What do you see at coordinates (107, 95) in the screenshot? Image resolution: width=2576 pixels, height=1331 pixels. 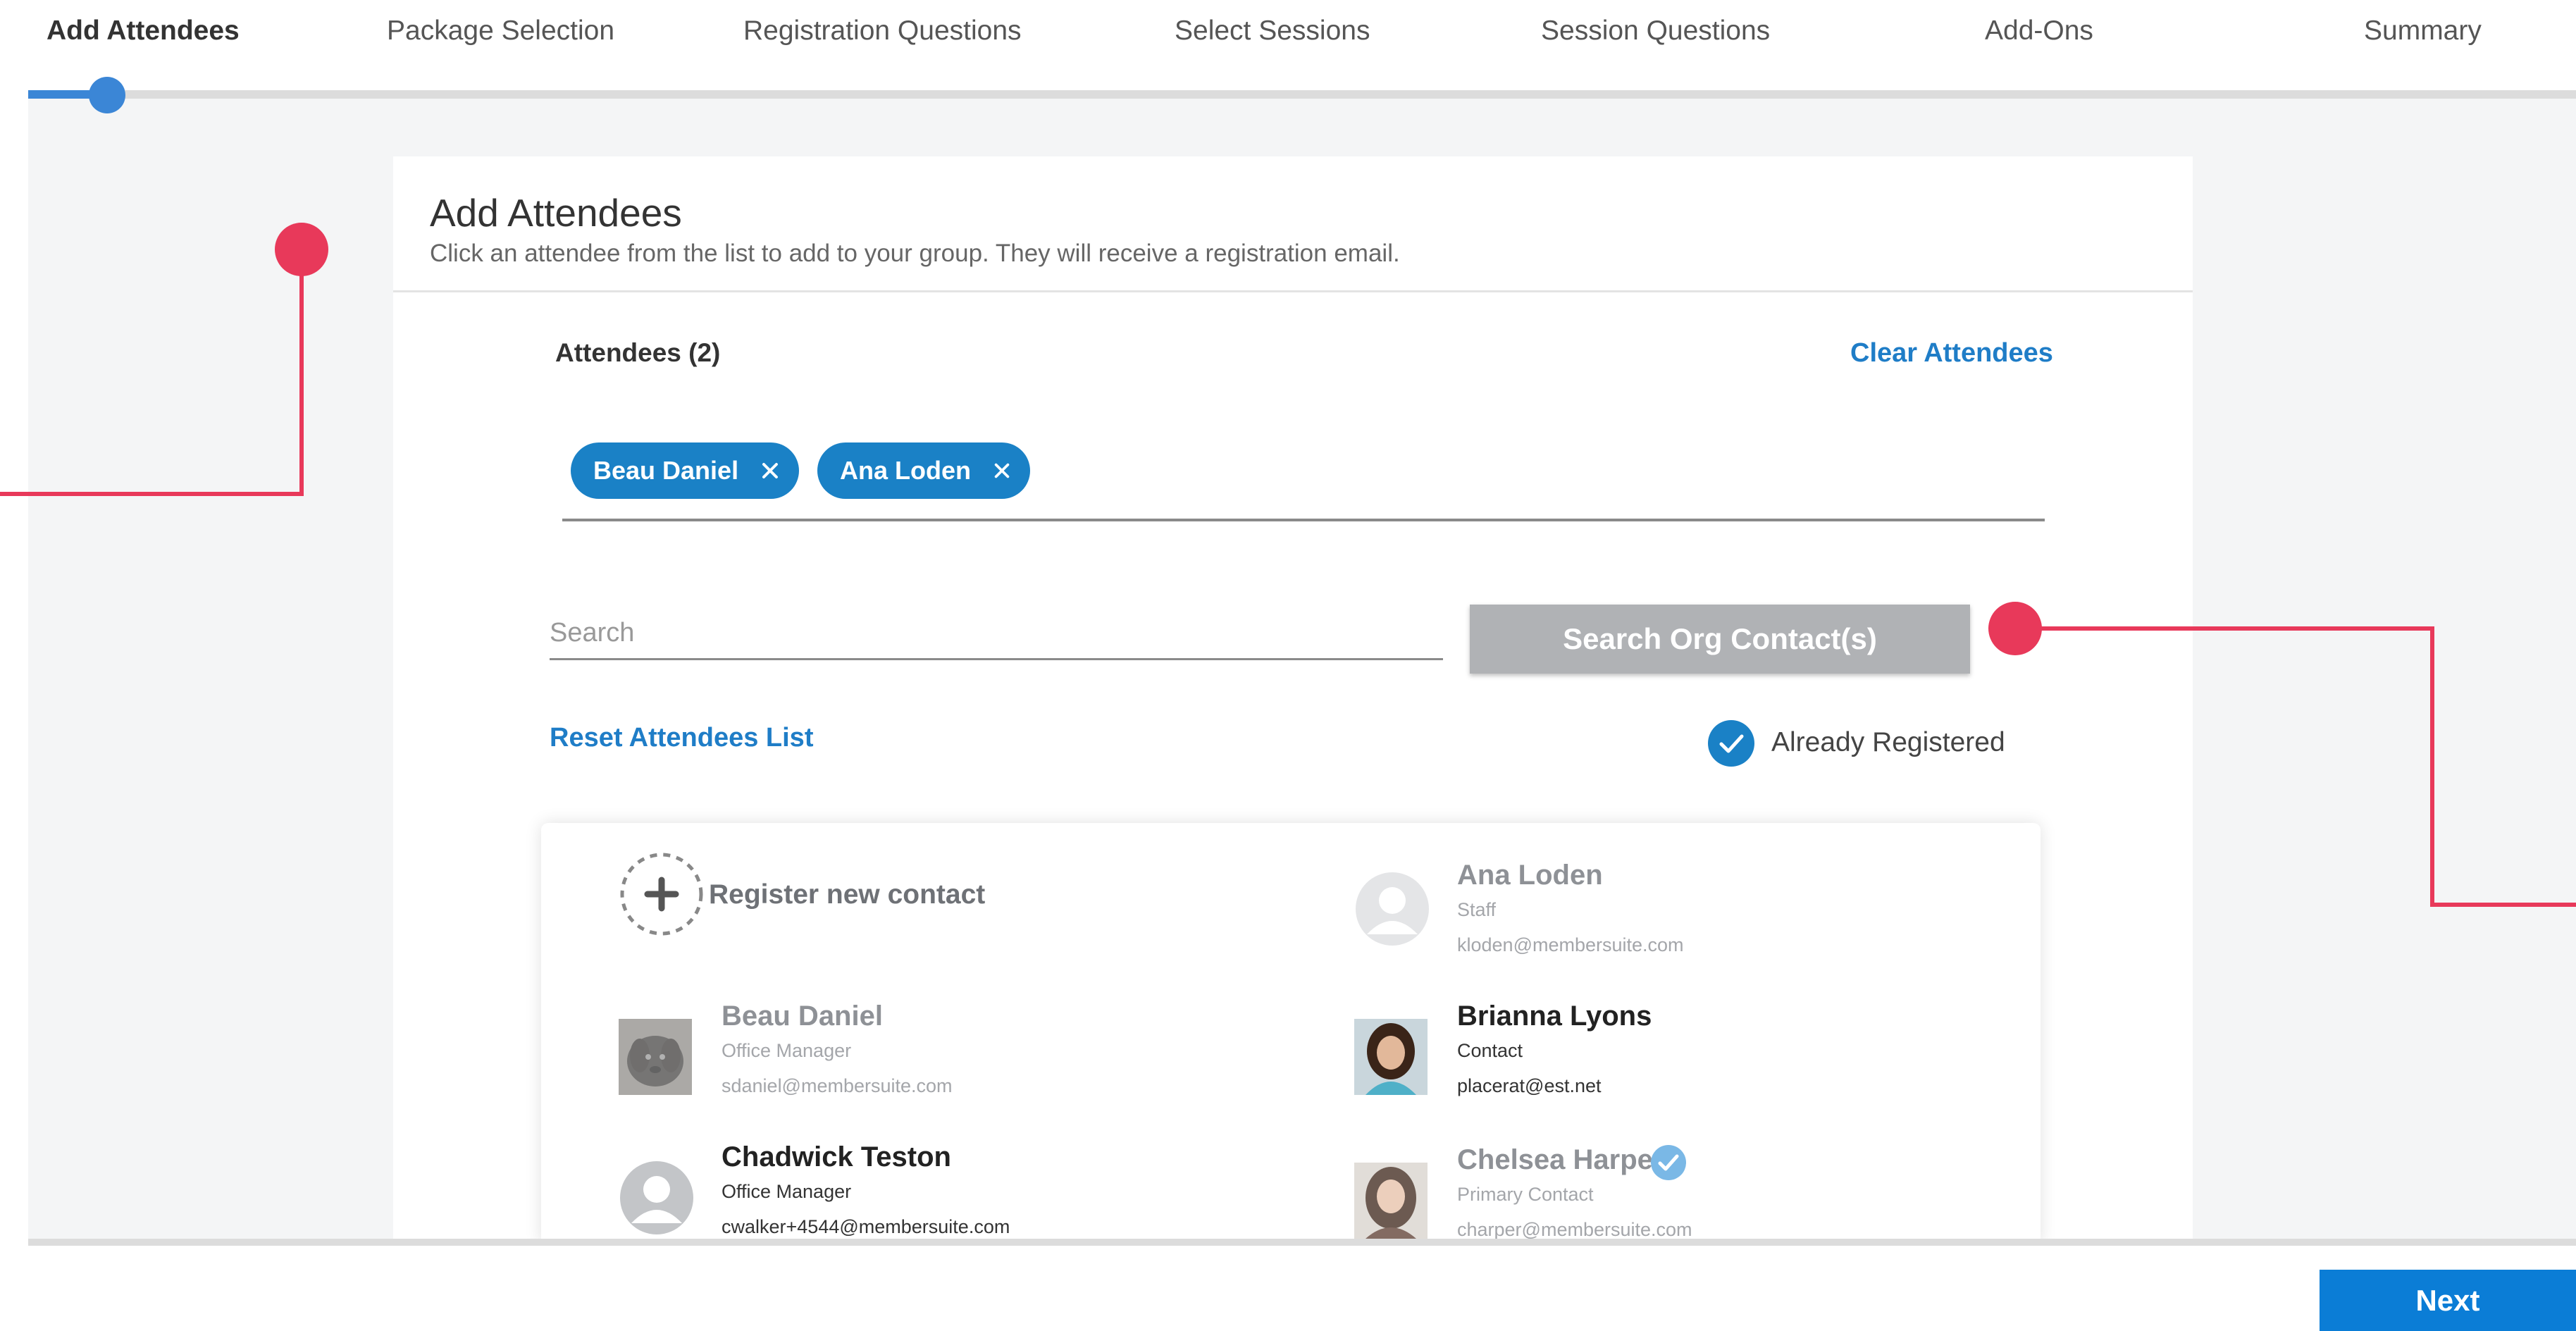 I see `progress-indicator` at bounding box center [107, 95].